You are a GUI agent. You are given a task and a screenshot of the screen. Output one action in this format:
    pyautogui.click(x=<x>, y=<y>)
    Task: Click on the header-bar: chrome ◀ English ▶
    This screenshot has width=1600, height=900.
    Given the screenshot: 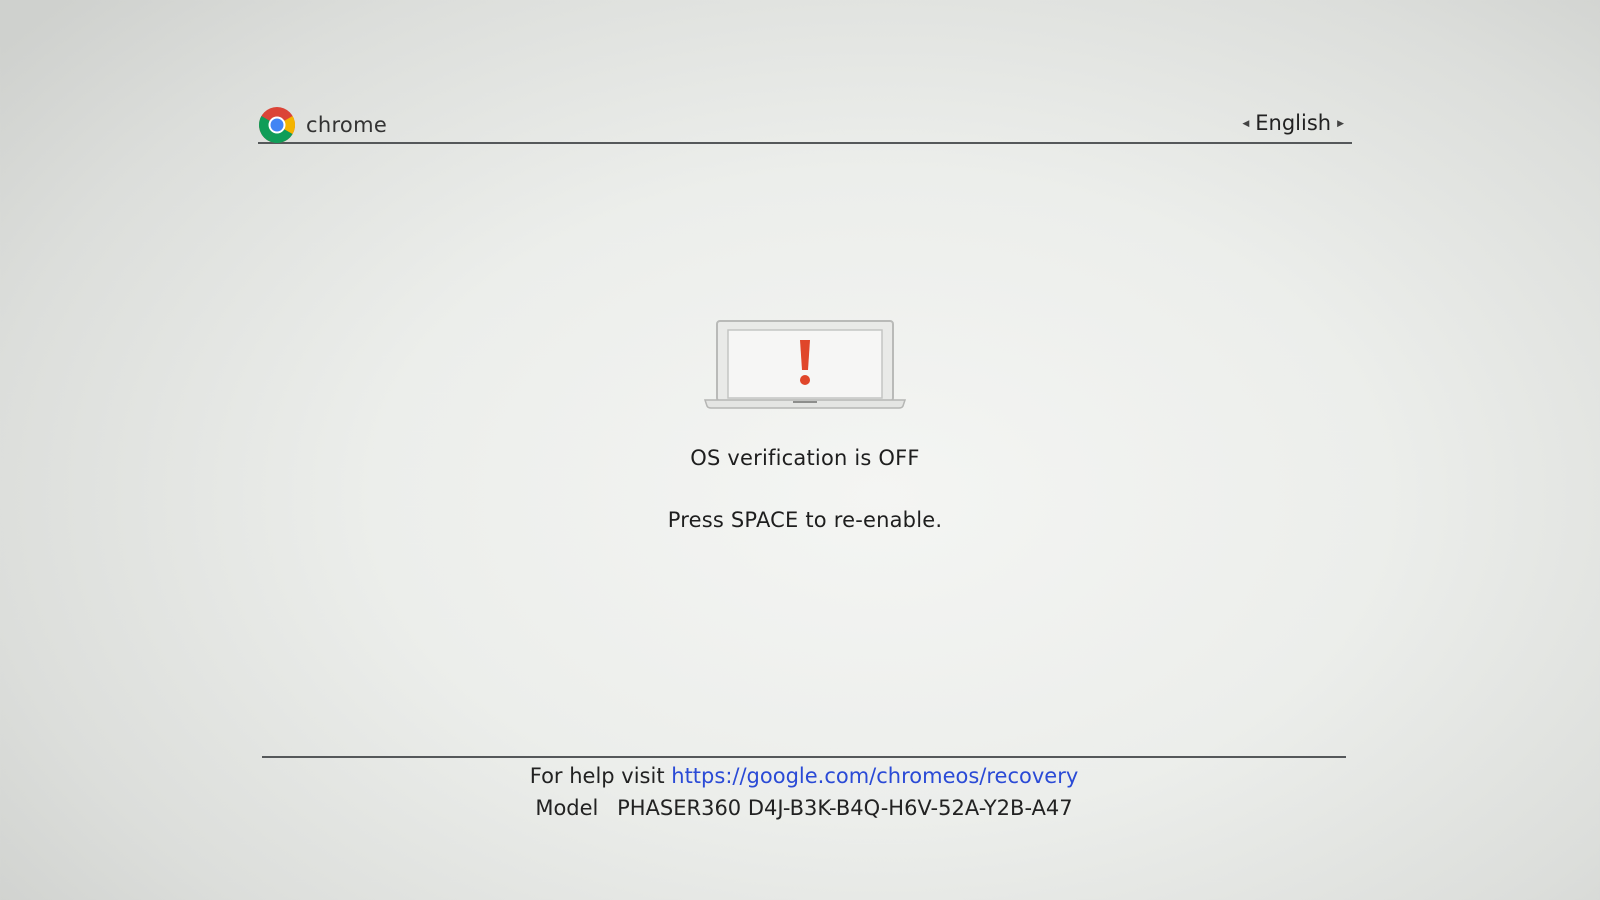 What is the action you would take?
    pyautogui.click(x=805, y=122)
    